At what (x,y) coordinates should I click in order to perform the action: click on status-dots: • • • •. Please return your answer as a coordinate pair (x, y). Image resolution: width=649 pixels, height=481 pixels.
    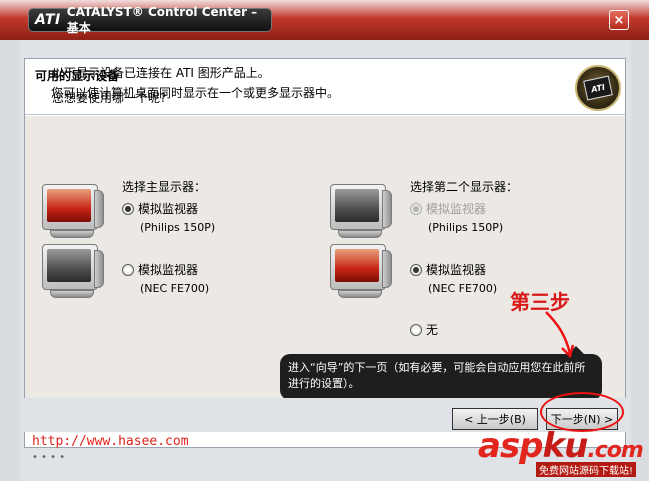
    Looking at the image, I should click on (49, 457).